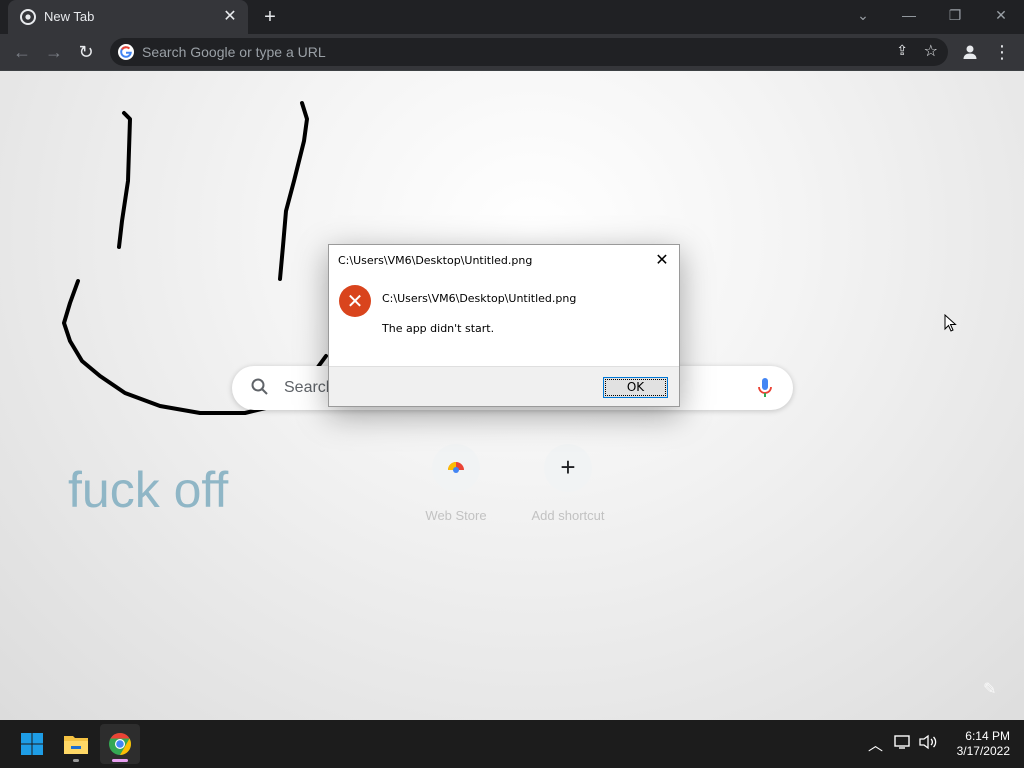  I want to click on network-icon, so click(903, 744).